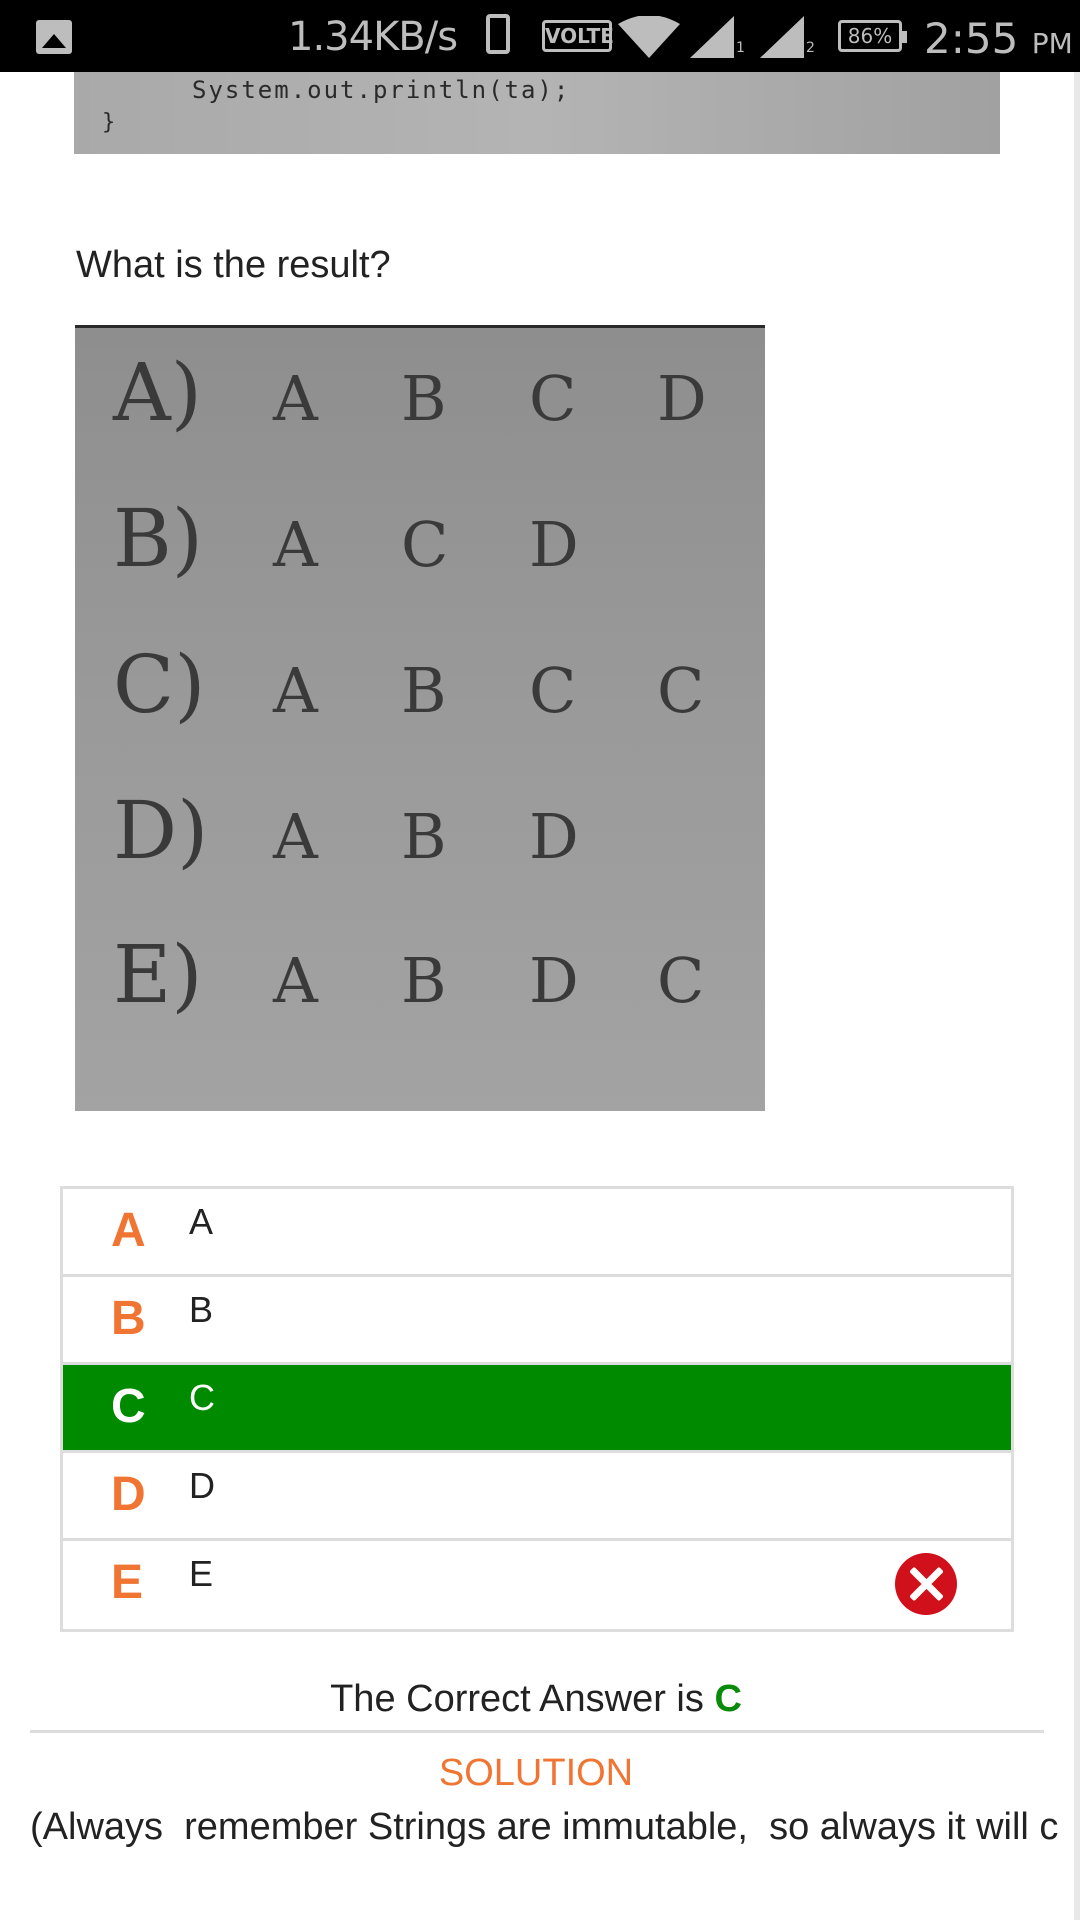  What do you see at coordinates (233, 265) in the screenshot?
I see `question-text: What is the result?` at bounding box center [233, 265].